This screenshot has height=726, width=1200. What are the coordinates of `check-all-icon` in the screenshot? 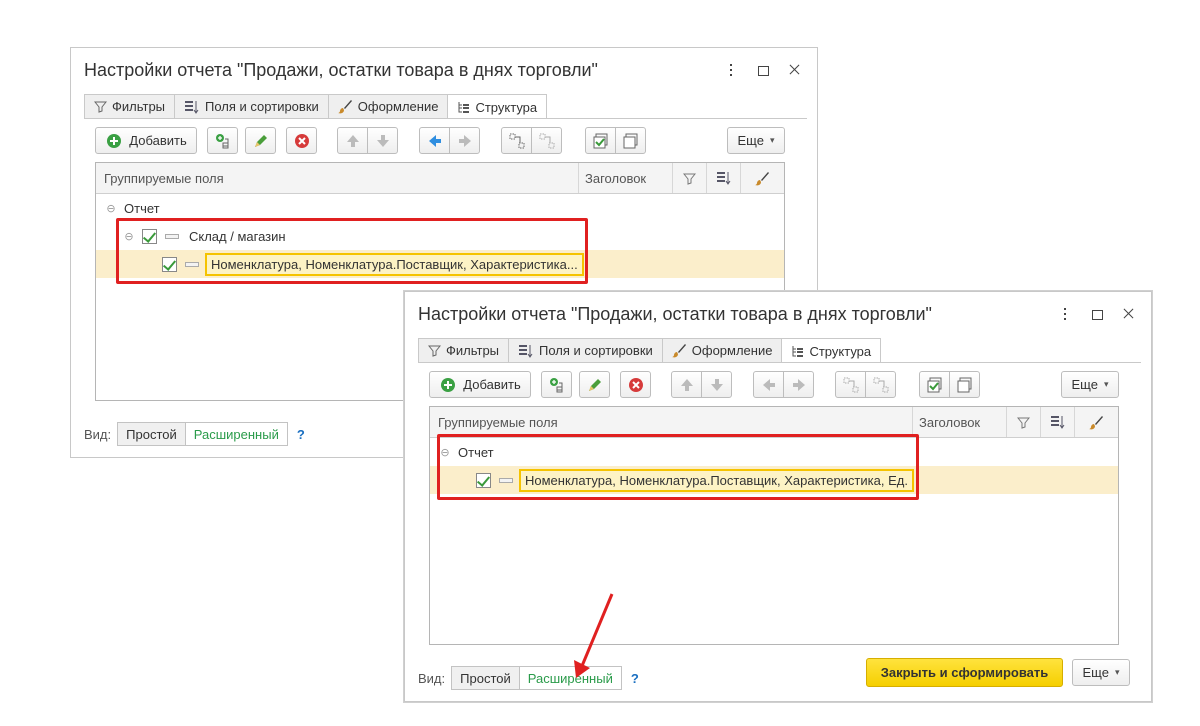 It's located at (934, 384).